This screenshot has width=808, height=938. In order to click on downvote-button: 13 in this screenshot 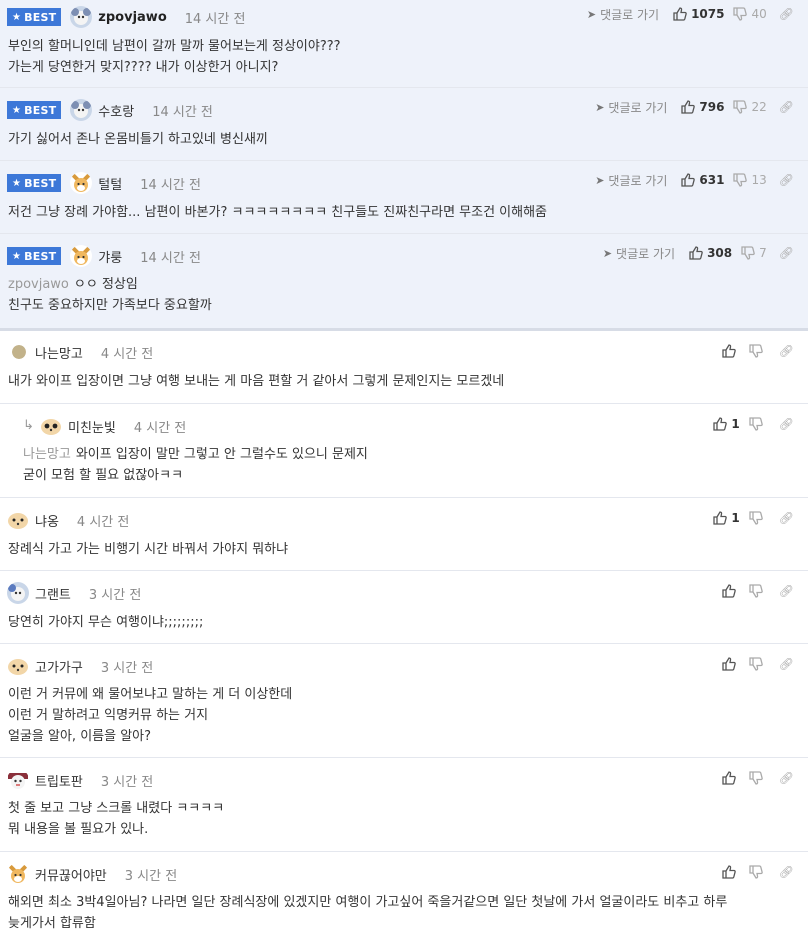, I will do `click(750, 180)`.